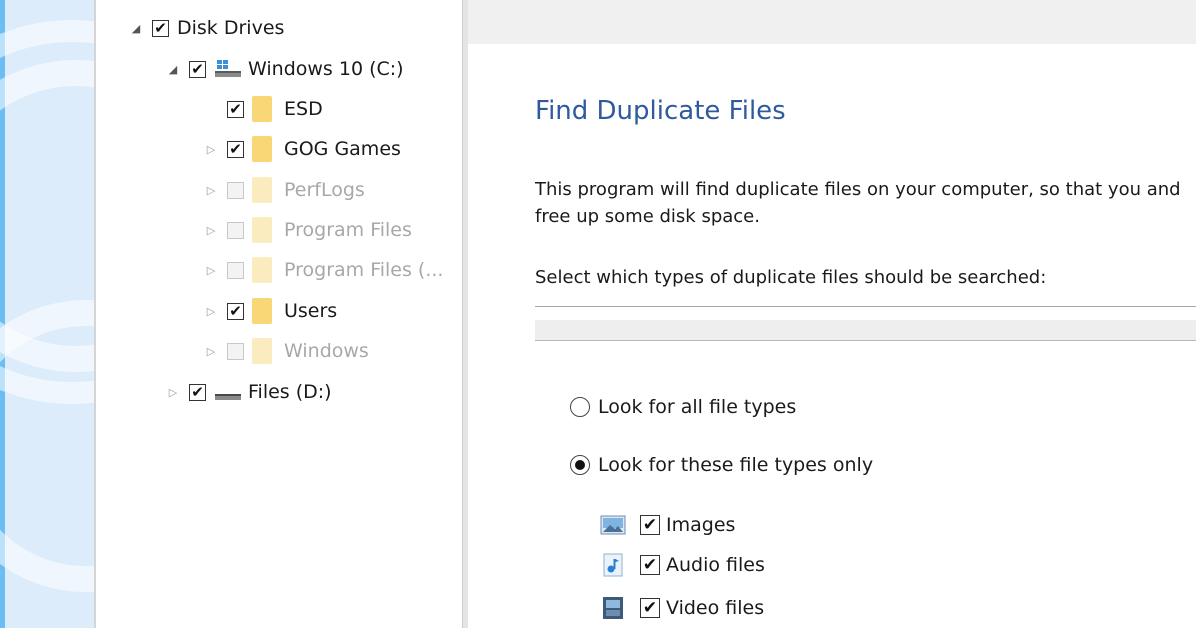 This screenshot has width=1196, height=628. I want to click on tree-item-label: Program Files, so click(348, 230).